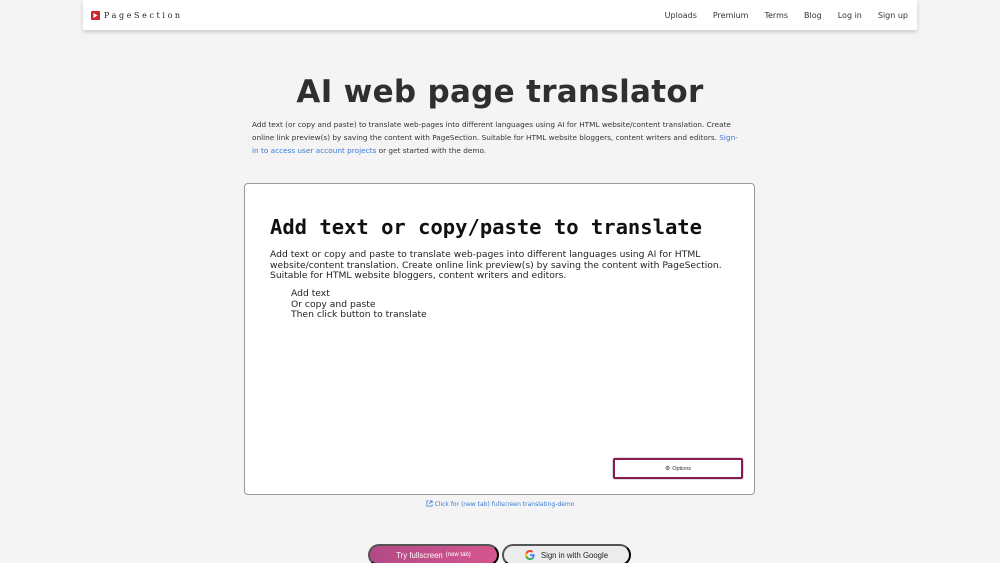  Describe the element at coordinates (574, 555) in the screenshot. I see `google-signin-label: Sign in with Google` at that location.